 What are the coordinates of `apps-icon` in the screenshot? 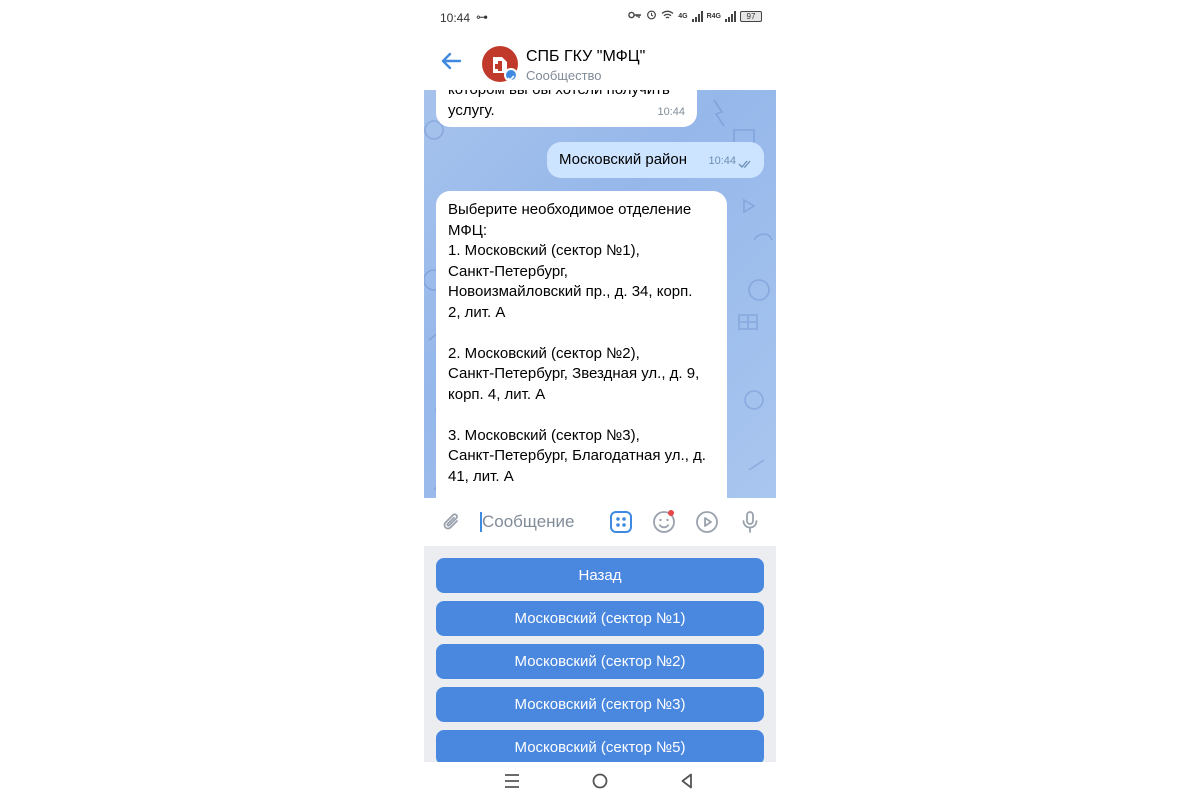 It's located at (621, 522).